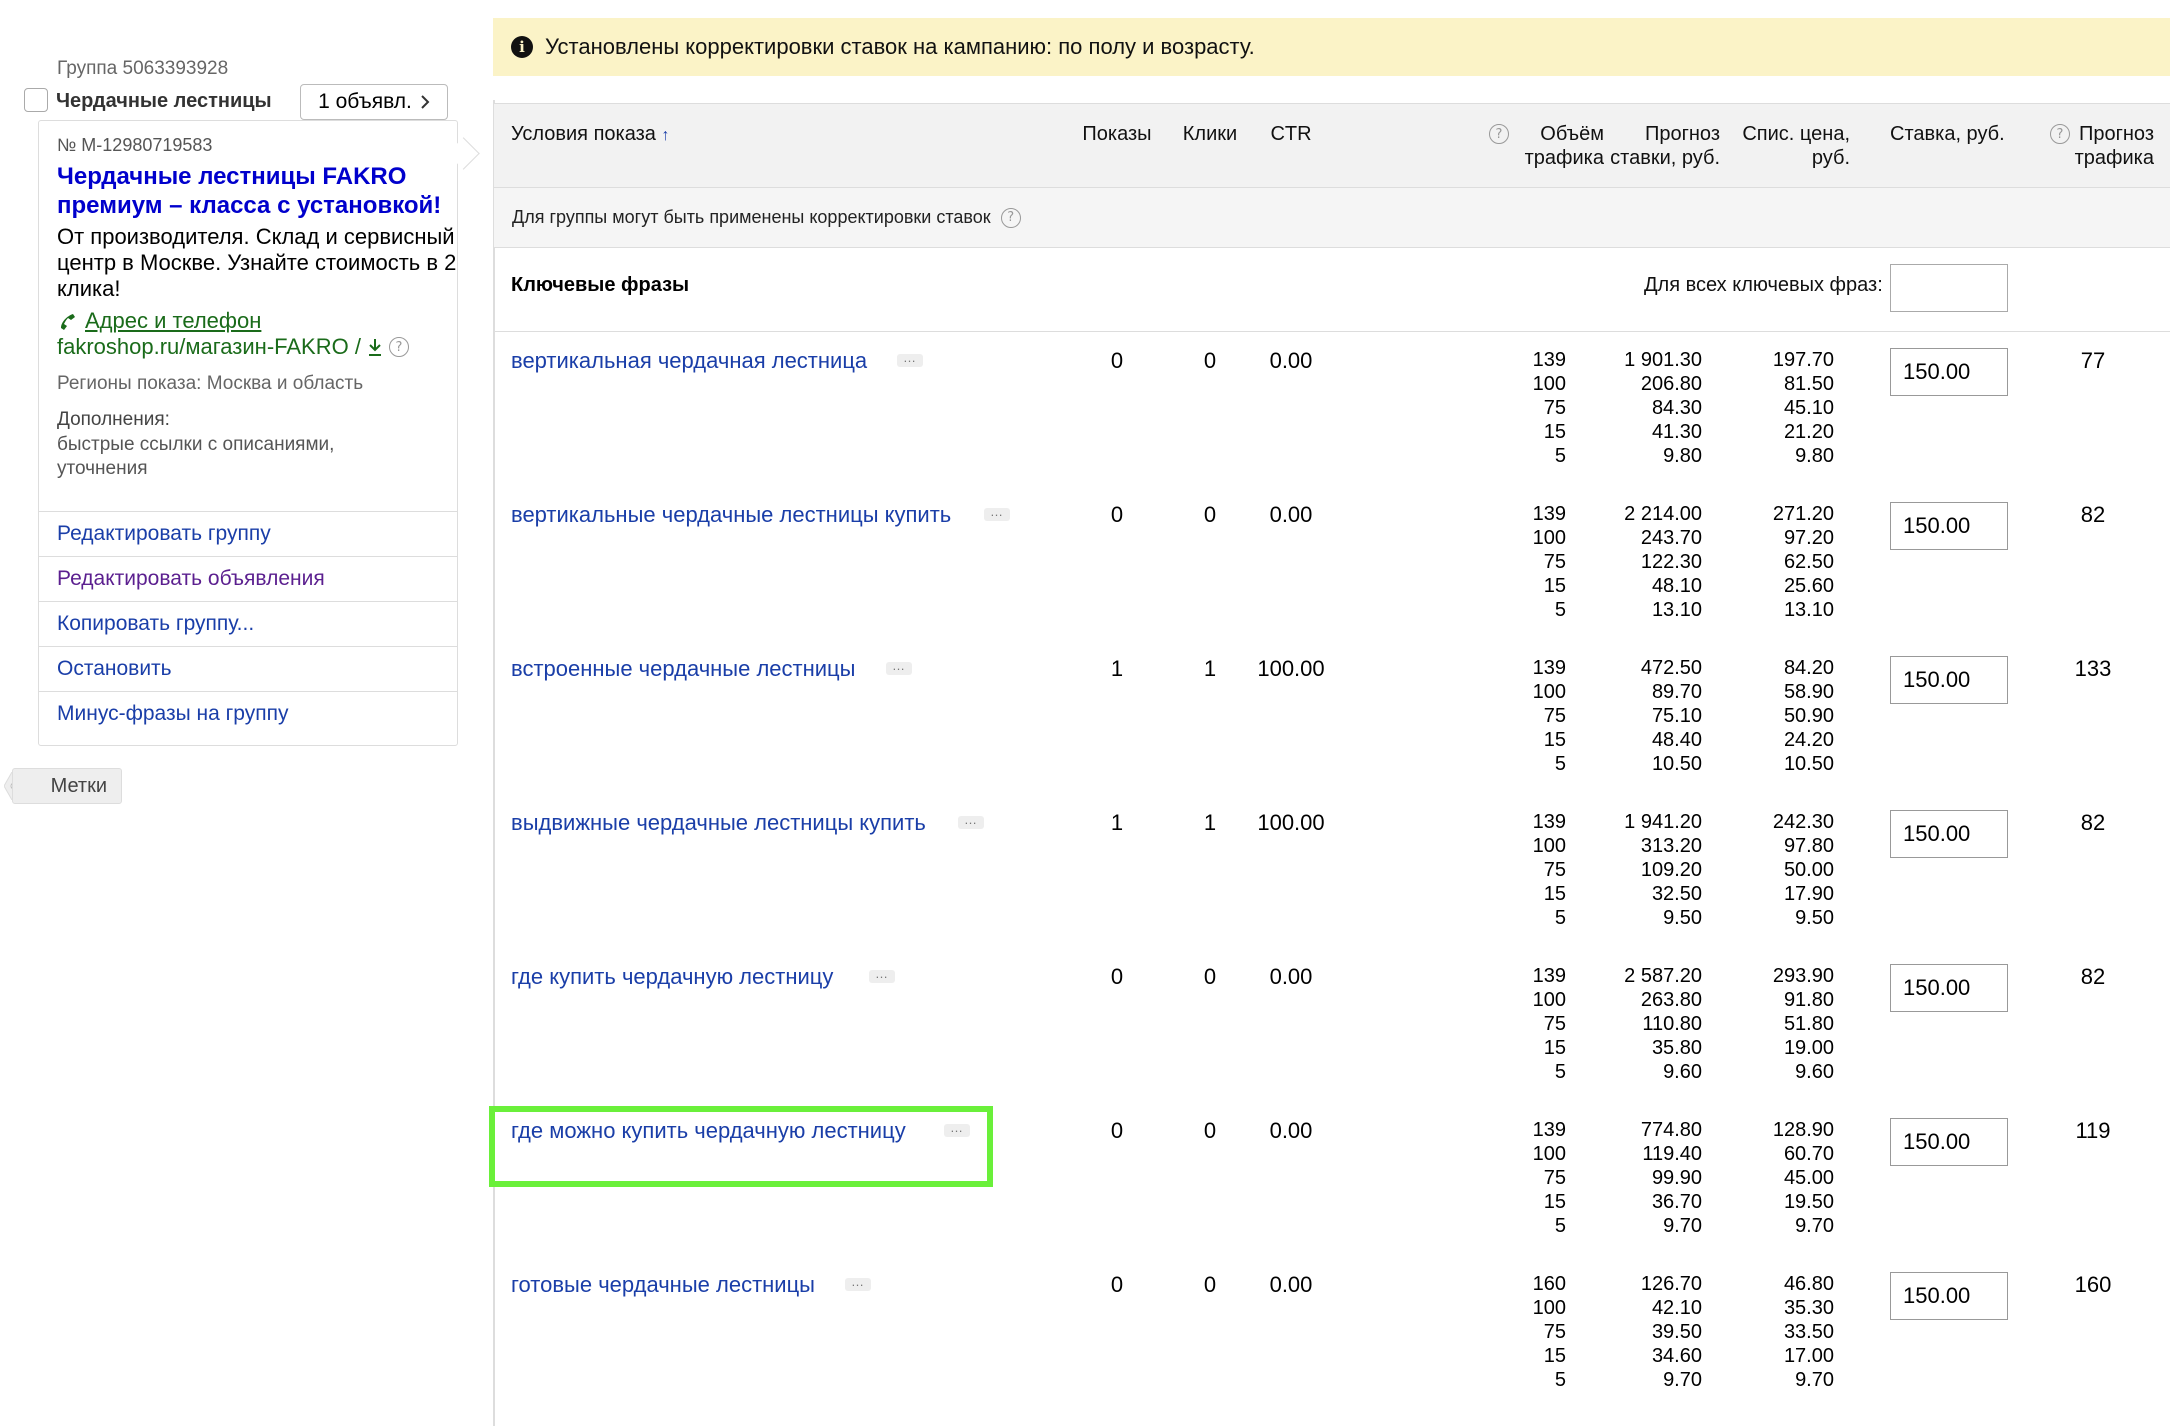 This screenshot has width=2170, height=1426. Describe the element at coordinates (683, 669) in the screenshot. I see `keyword-link: встроенные чердачные лестницы` at that location.